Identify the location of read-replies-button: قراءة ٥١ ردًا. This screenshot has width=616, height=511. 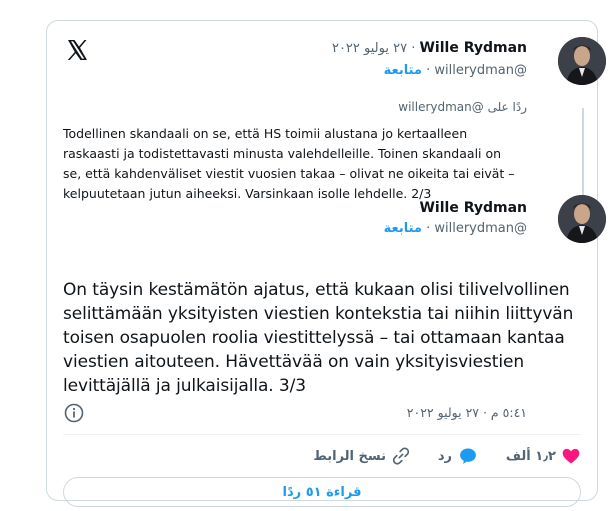
(322, 492).